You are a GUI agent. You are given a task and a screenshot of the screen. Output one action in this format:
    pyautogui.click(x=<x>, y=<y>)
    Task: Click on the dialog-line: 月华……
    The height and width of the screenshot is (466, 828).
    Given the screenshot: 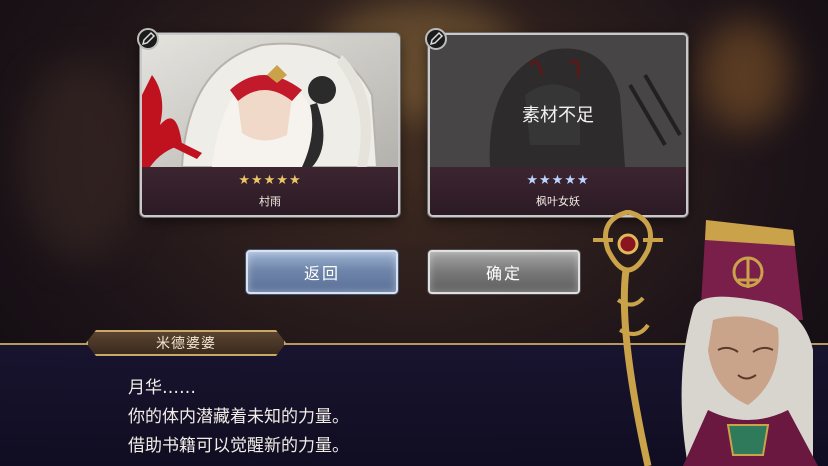 What is the action you would take?
    pyautogui.click(x=162, y=388)
    